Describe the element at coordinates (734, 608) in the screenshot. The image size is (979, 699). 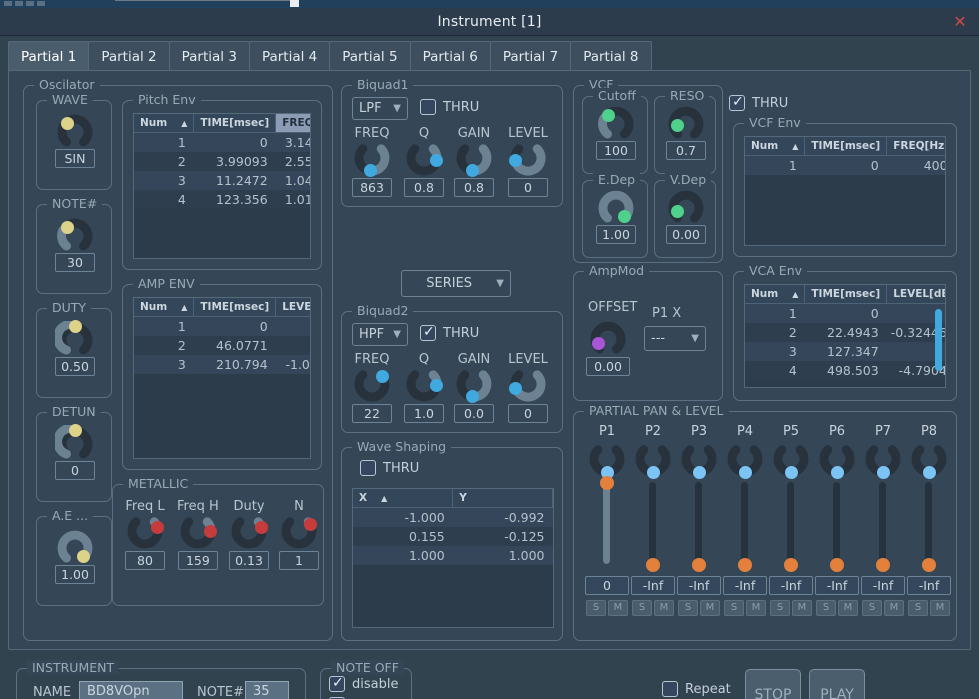
I see `solo-button-p4: S` at that location.